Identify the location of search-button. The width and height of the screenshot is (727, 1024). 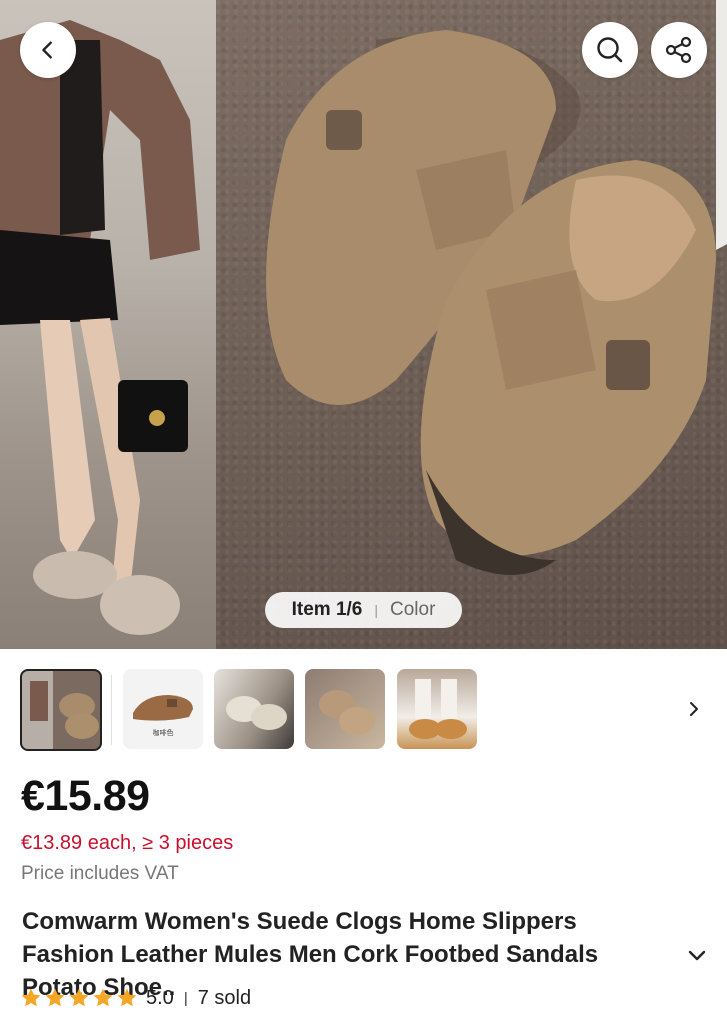
(610, 50).